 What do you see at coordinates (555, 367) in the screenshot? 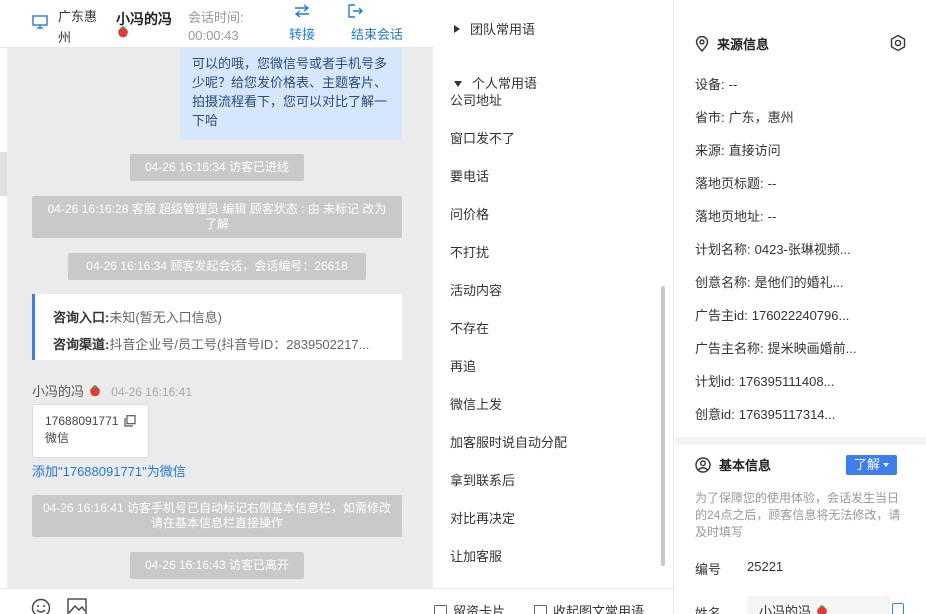
I see `phrase-item: 再追` at bounding box center [555, 367].